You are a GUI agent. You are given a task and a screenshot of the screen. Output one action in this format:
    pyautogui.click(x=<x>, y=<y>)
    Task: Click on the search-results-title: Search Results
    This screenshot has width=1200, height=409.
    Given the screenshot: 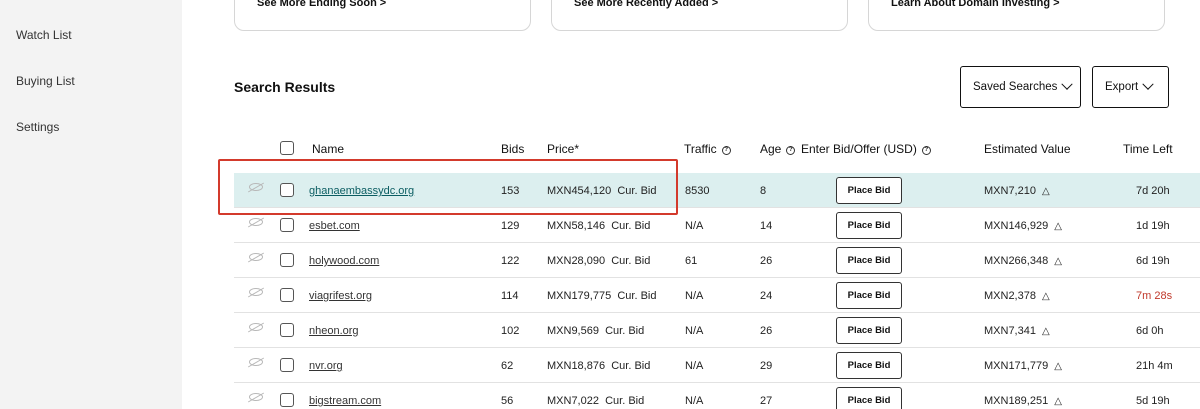 What is the action you would take?
    pyautogui.click(x=285, y=87)
    